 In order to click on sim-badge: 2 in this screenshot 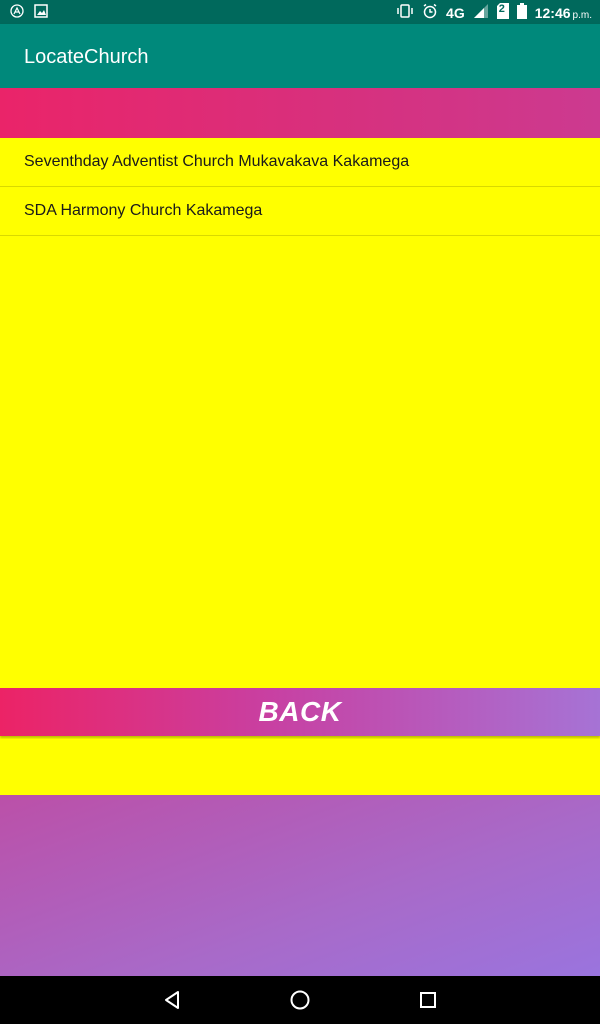, I will do `click(501, 9)`.